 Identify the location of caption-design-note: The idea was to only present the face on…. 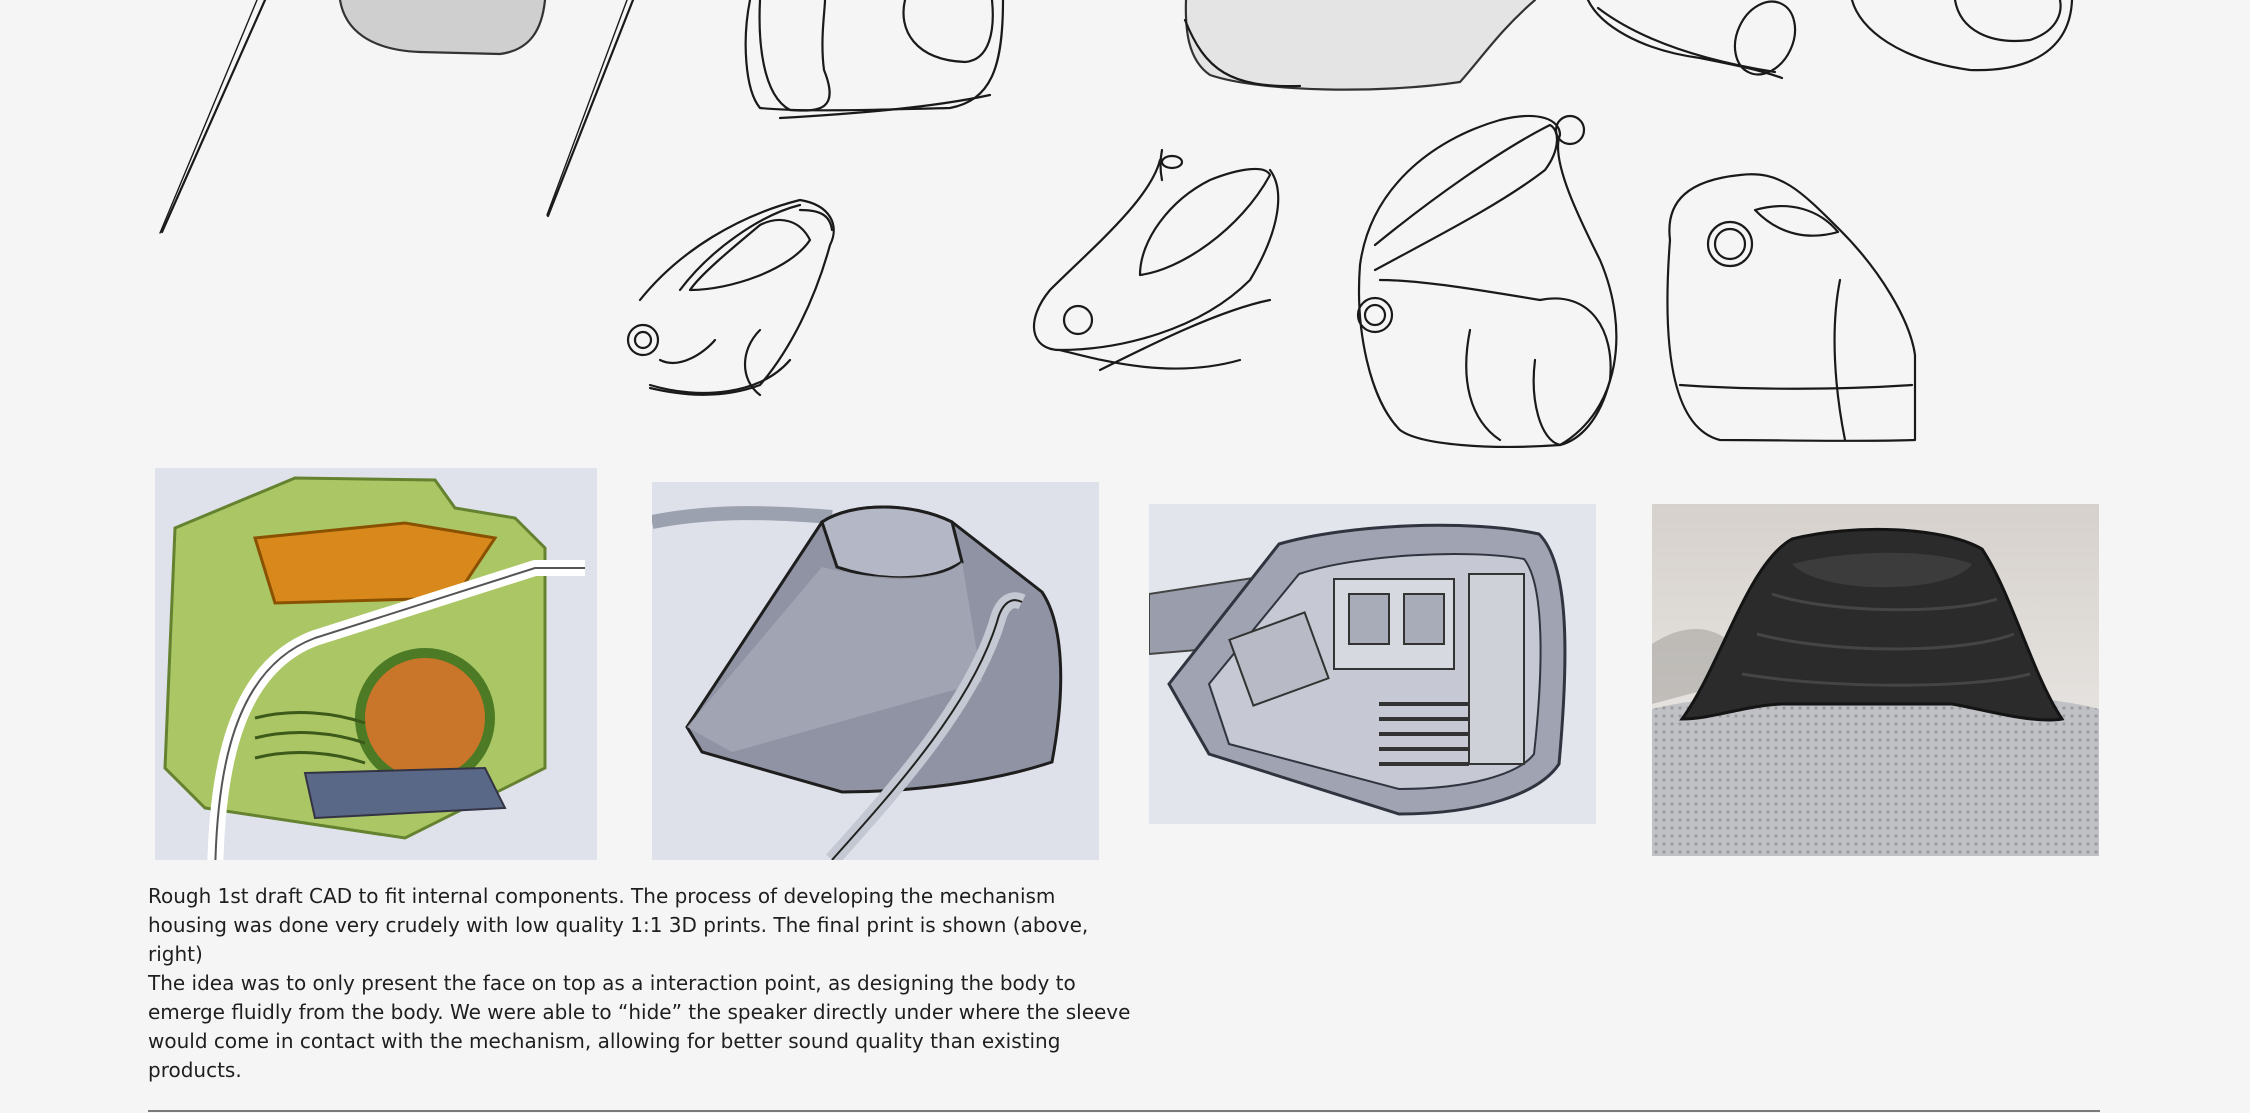
(639, 1026).